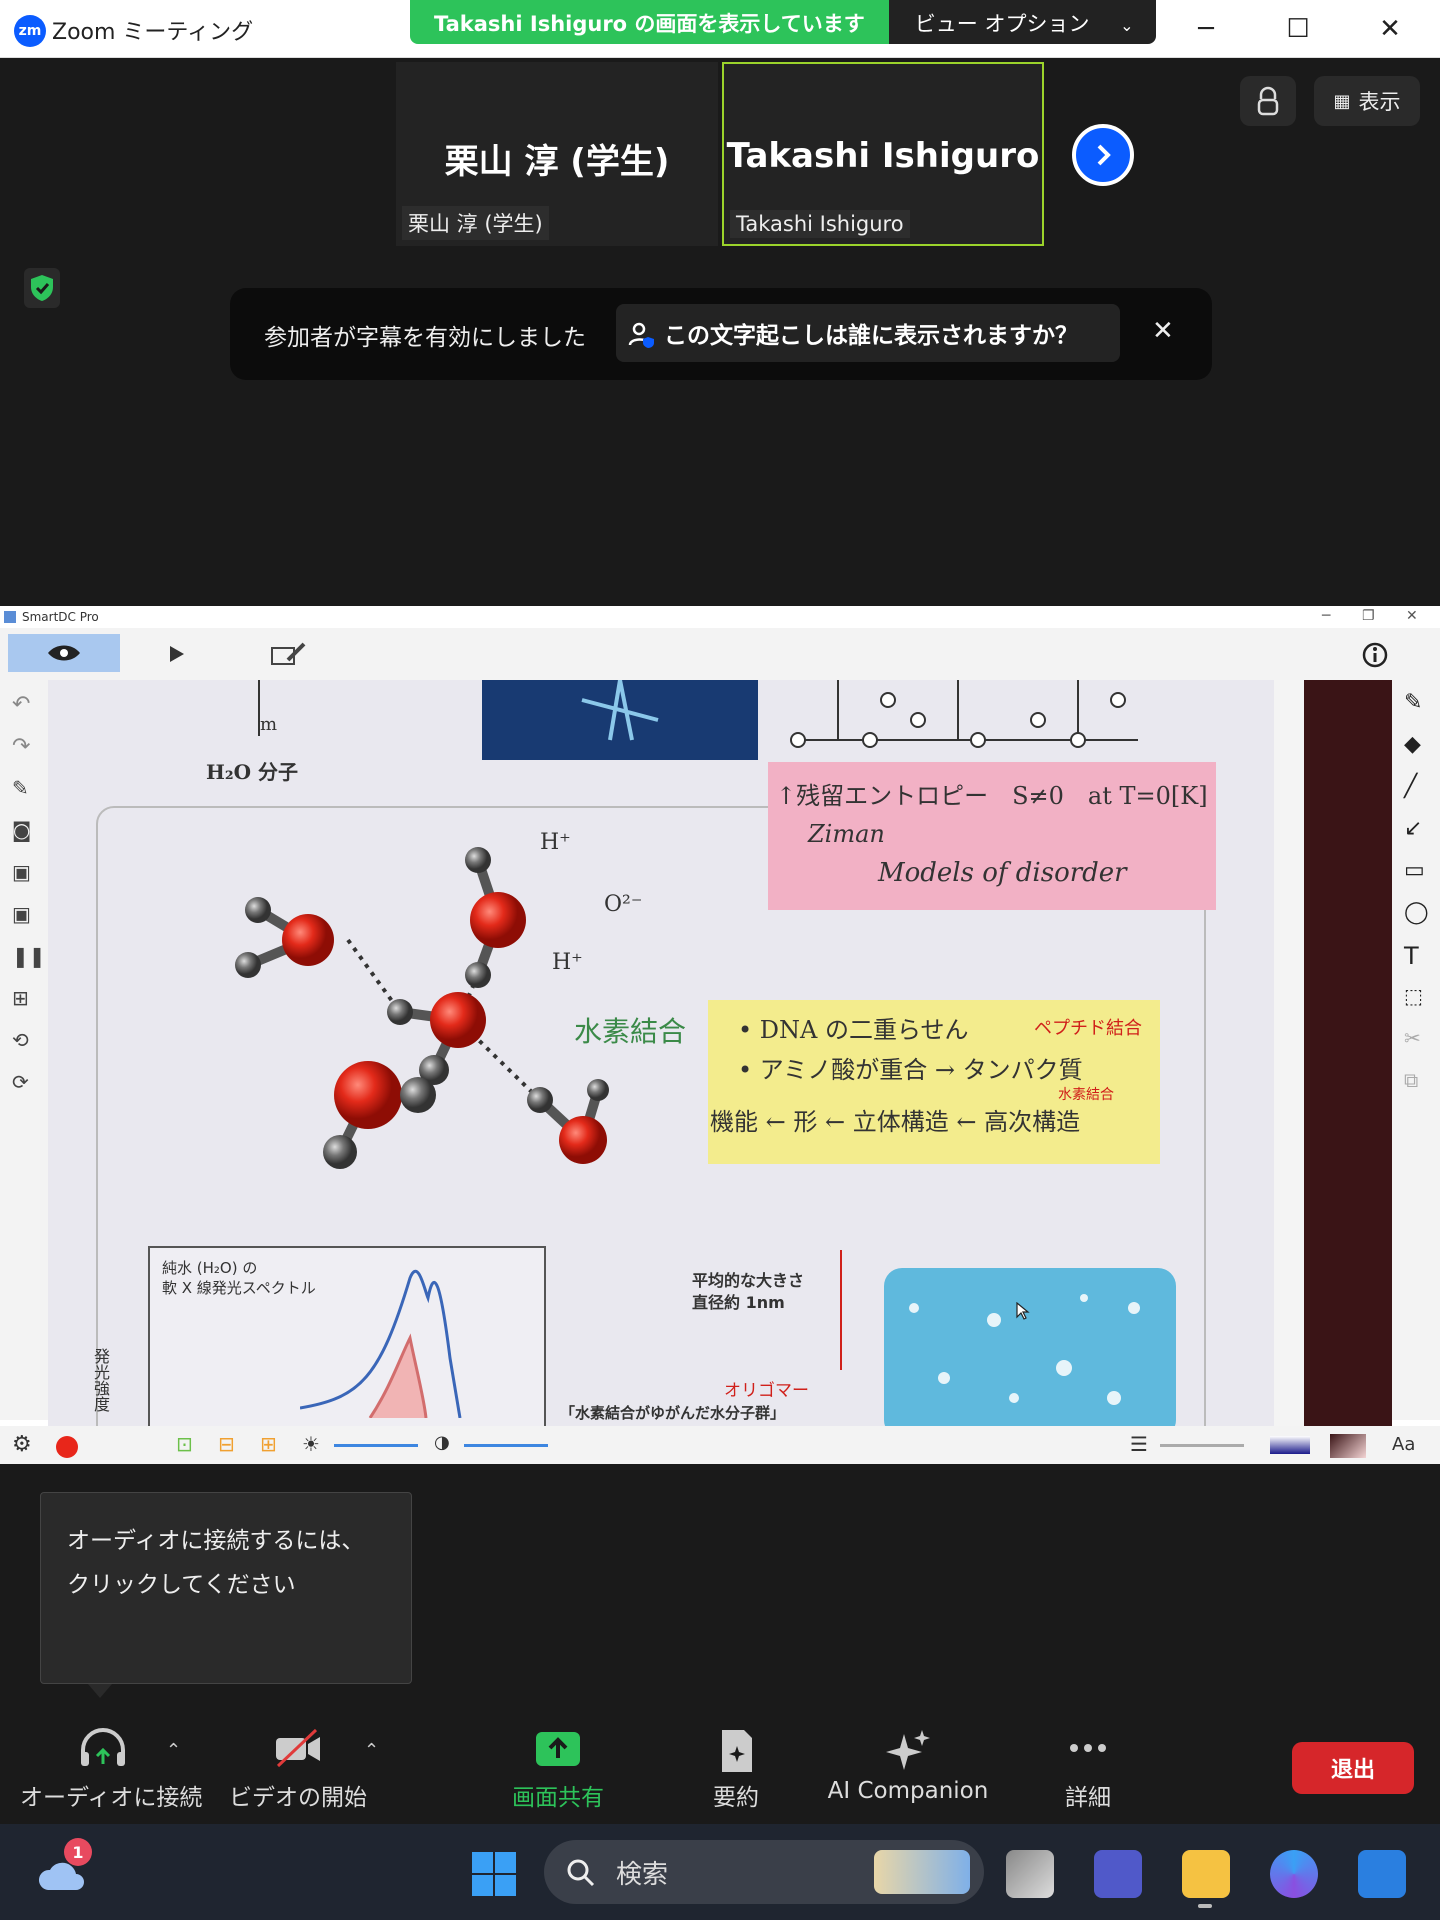 This screenshot has width=1440, height=1920. What do you see at coordinates (558, 1769) in the screenshot?
I see `share-screen-button: 画面共有` at bounding box center [558, 1769].